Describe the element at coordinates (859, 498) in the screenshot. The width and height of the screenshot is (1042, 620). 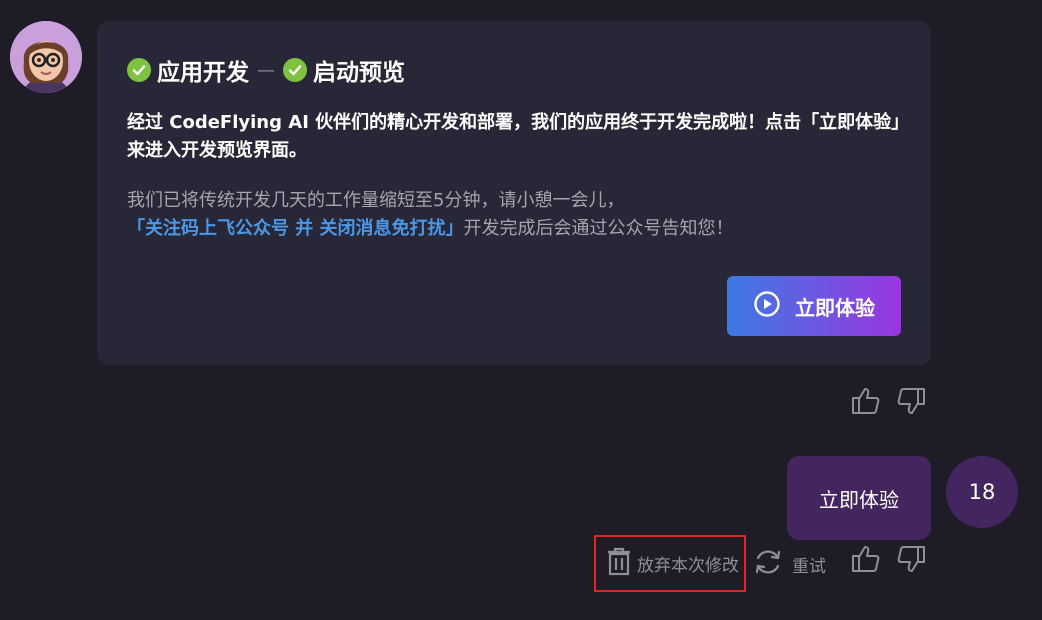
I see `user-message-bubble: 立即体验` at that location.